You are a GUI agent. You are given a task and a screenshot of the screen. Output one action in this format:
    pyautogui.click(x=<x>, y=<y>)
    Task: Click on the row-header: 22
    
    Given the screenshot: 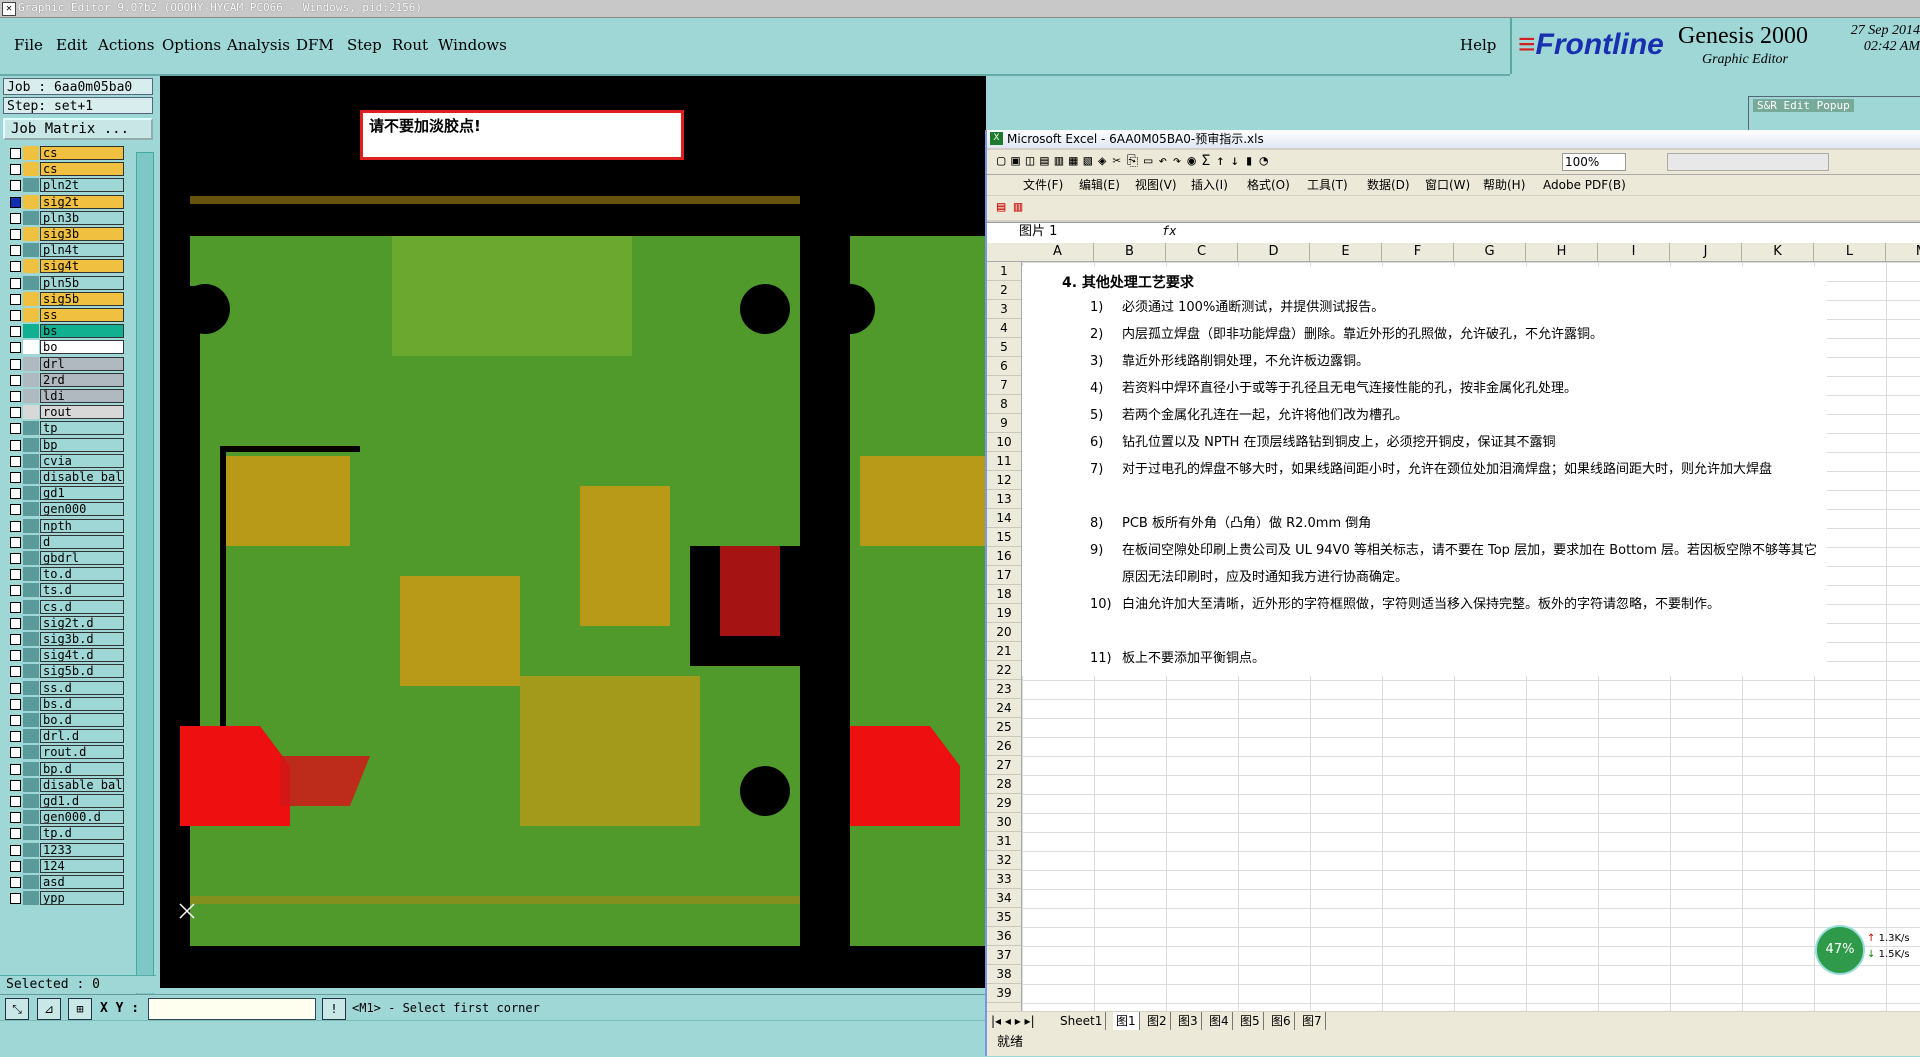 What is the action you would take?
    pyautogui.click(x=1004, y=670)
    